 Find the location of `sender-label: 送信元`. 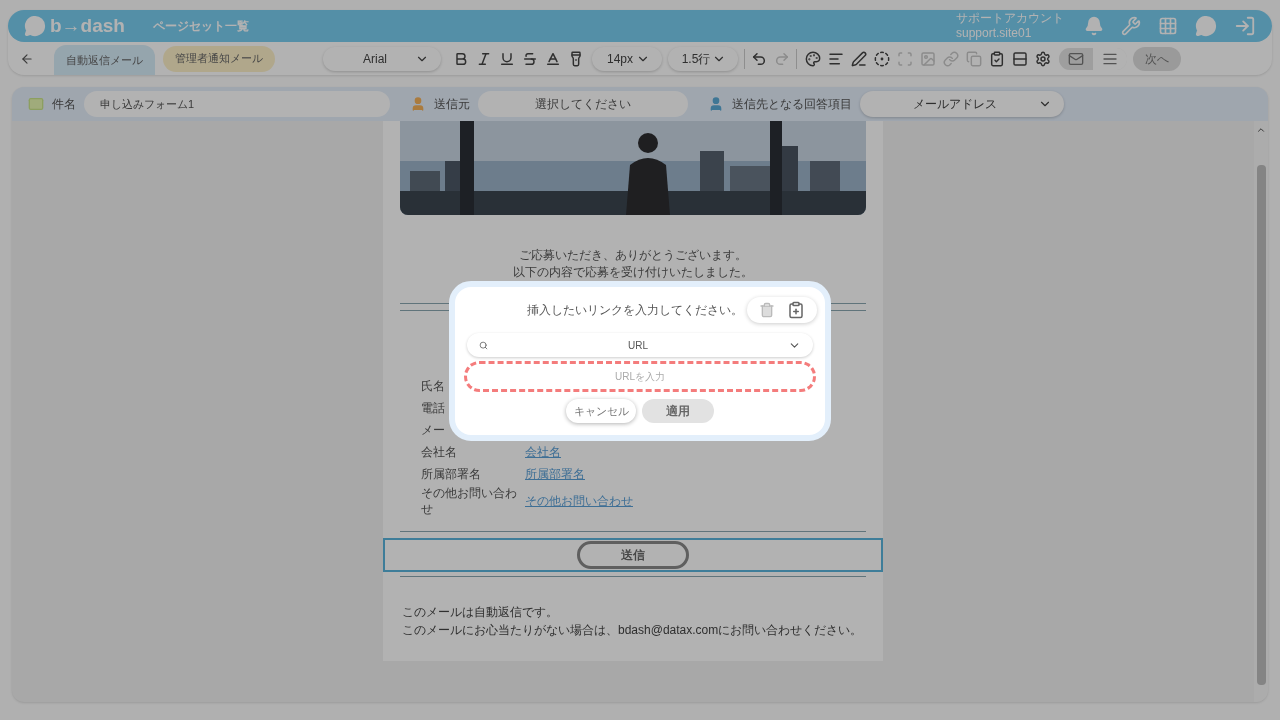

sender-label: 送信元 is located at coordinates (452, 104).